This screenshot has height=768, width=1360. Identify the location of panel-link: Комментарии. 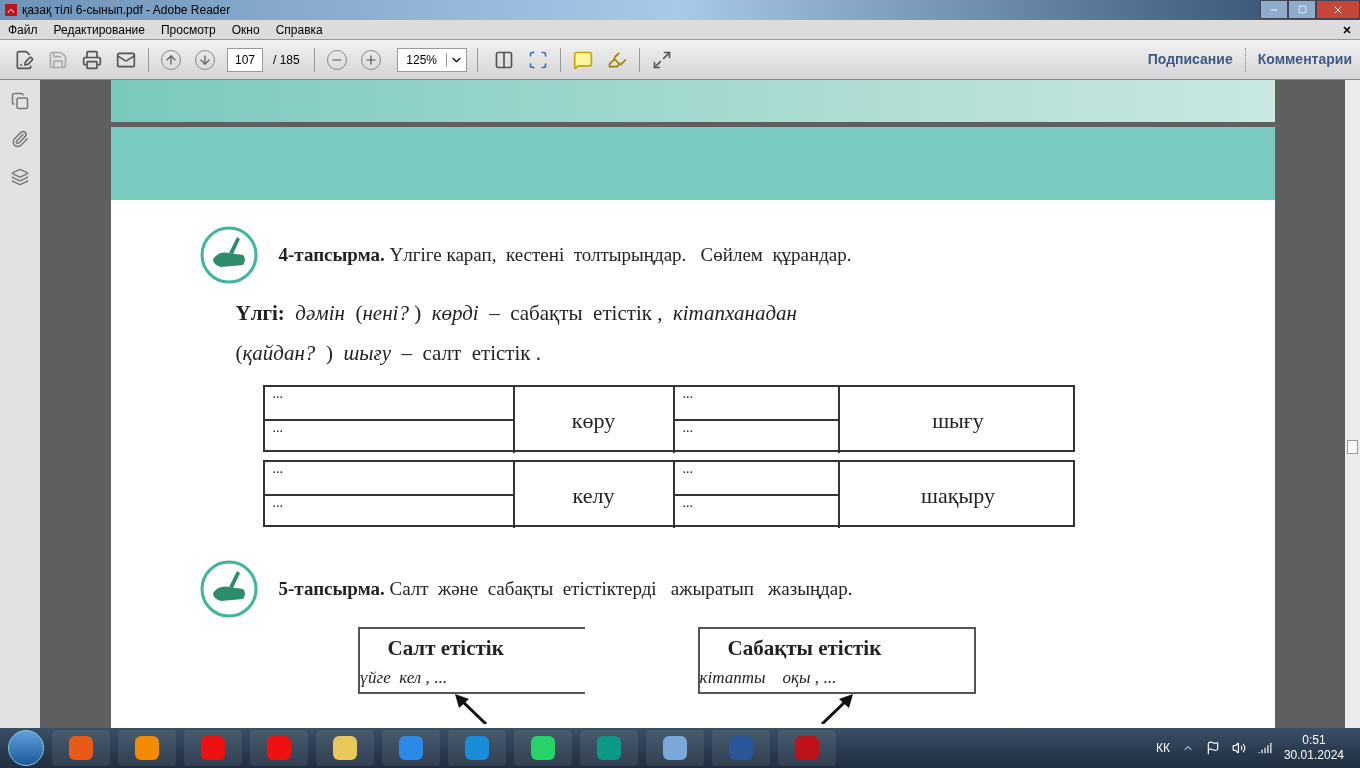
(1304, 59).